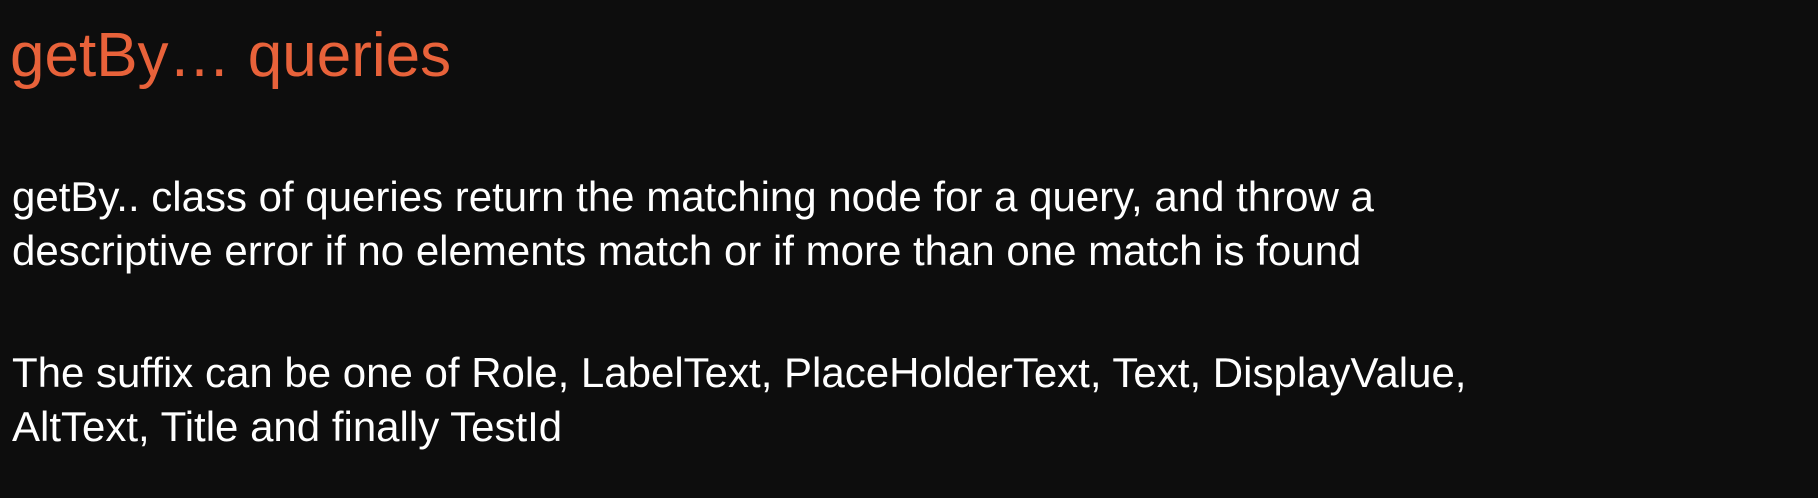 This screenshot has height=498, width=1818. Describe the element at coordinates (231, 55) in the screenshot. I see `slide-title: getBy… queries` at that location.